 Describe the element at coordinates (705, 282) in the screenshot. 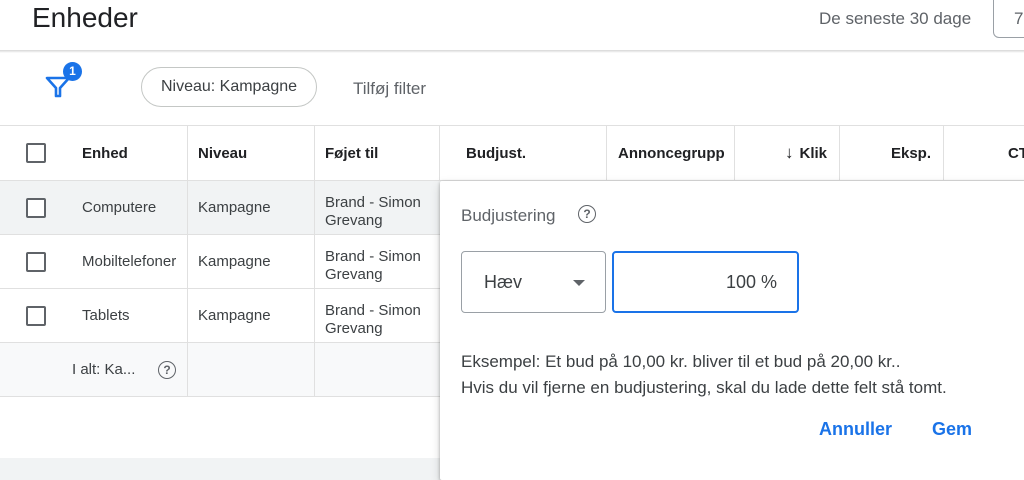

I see `percent-input: 100 %` at that location.